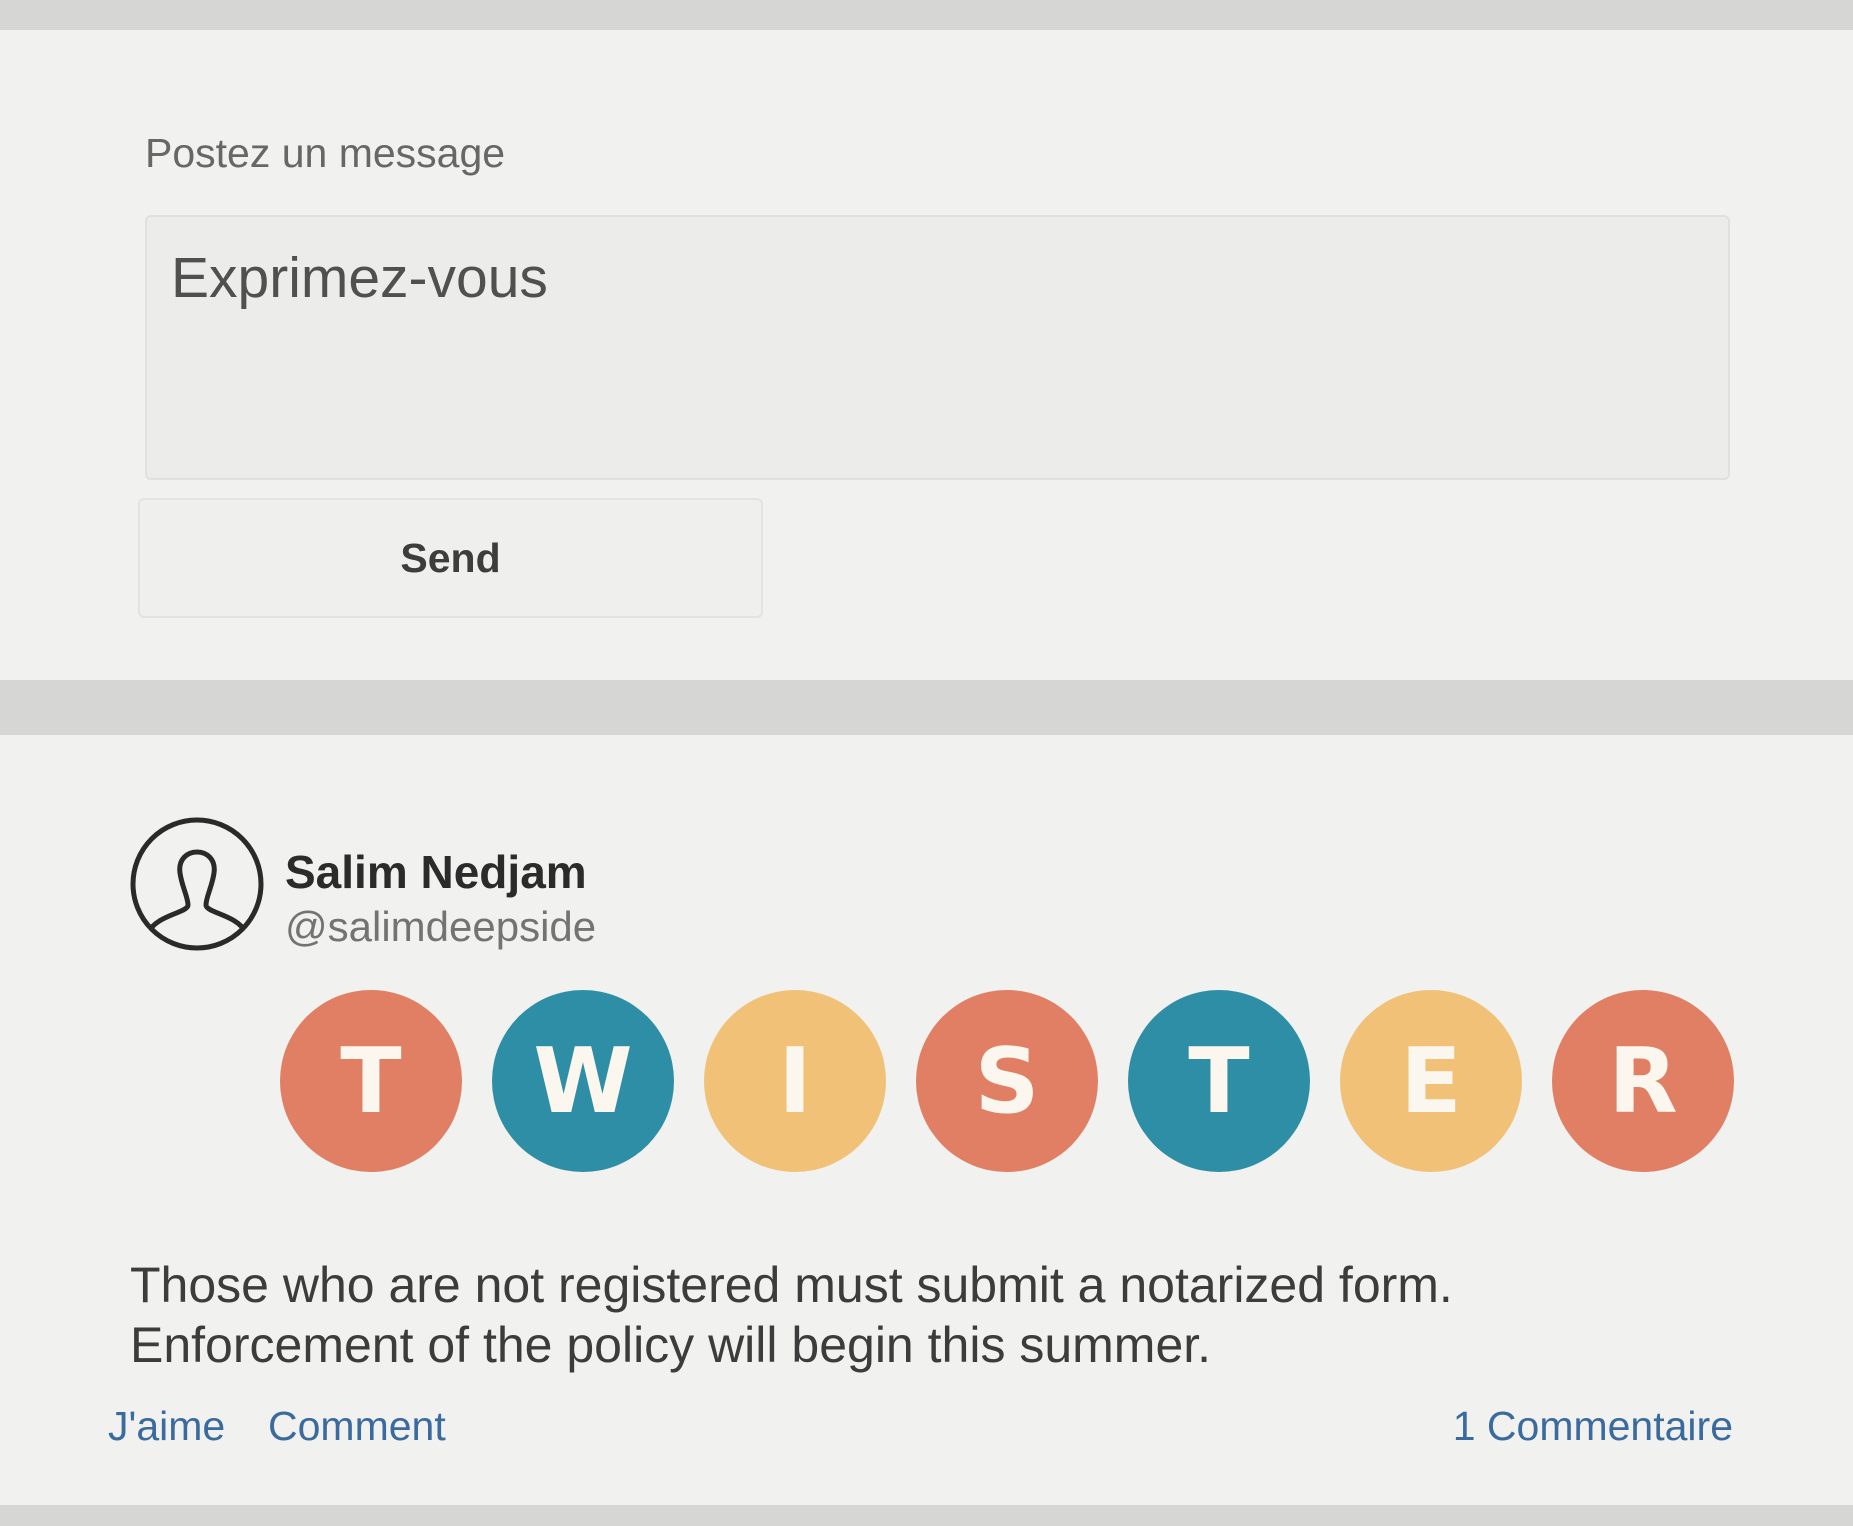 The image size is (1853, 1526). Describe the element at coordinates (926, 1515) in the screenshot. I see `page-divider` at that location.